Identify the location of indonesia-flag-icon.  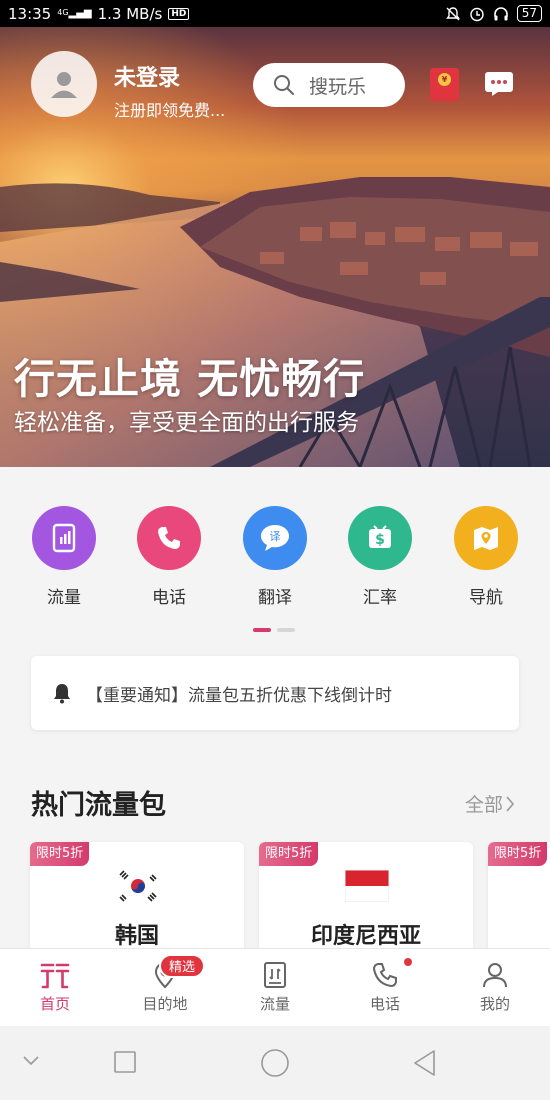
(367, 886).